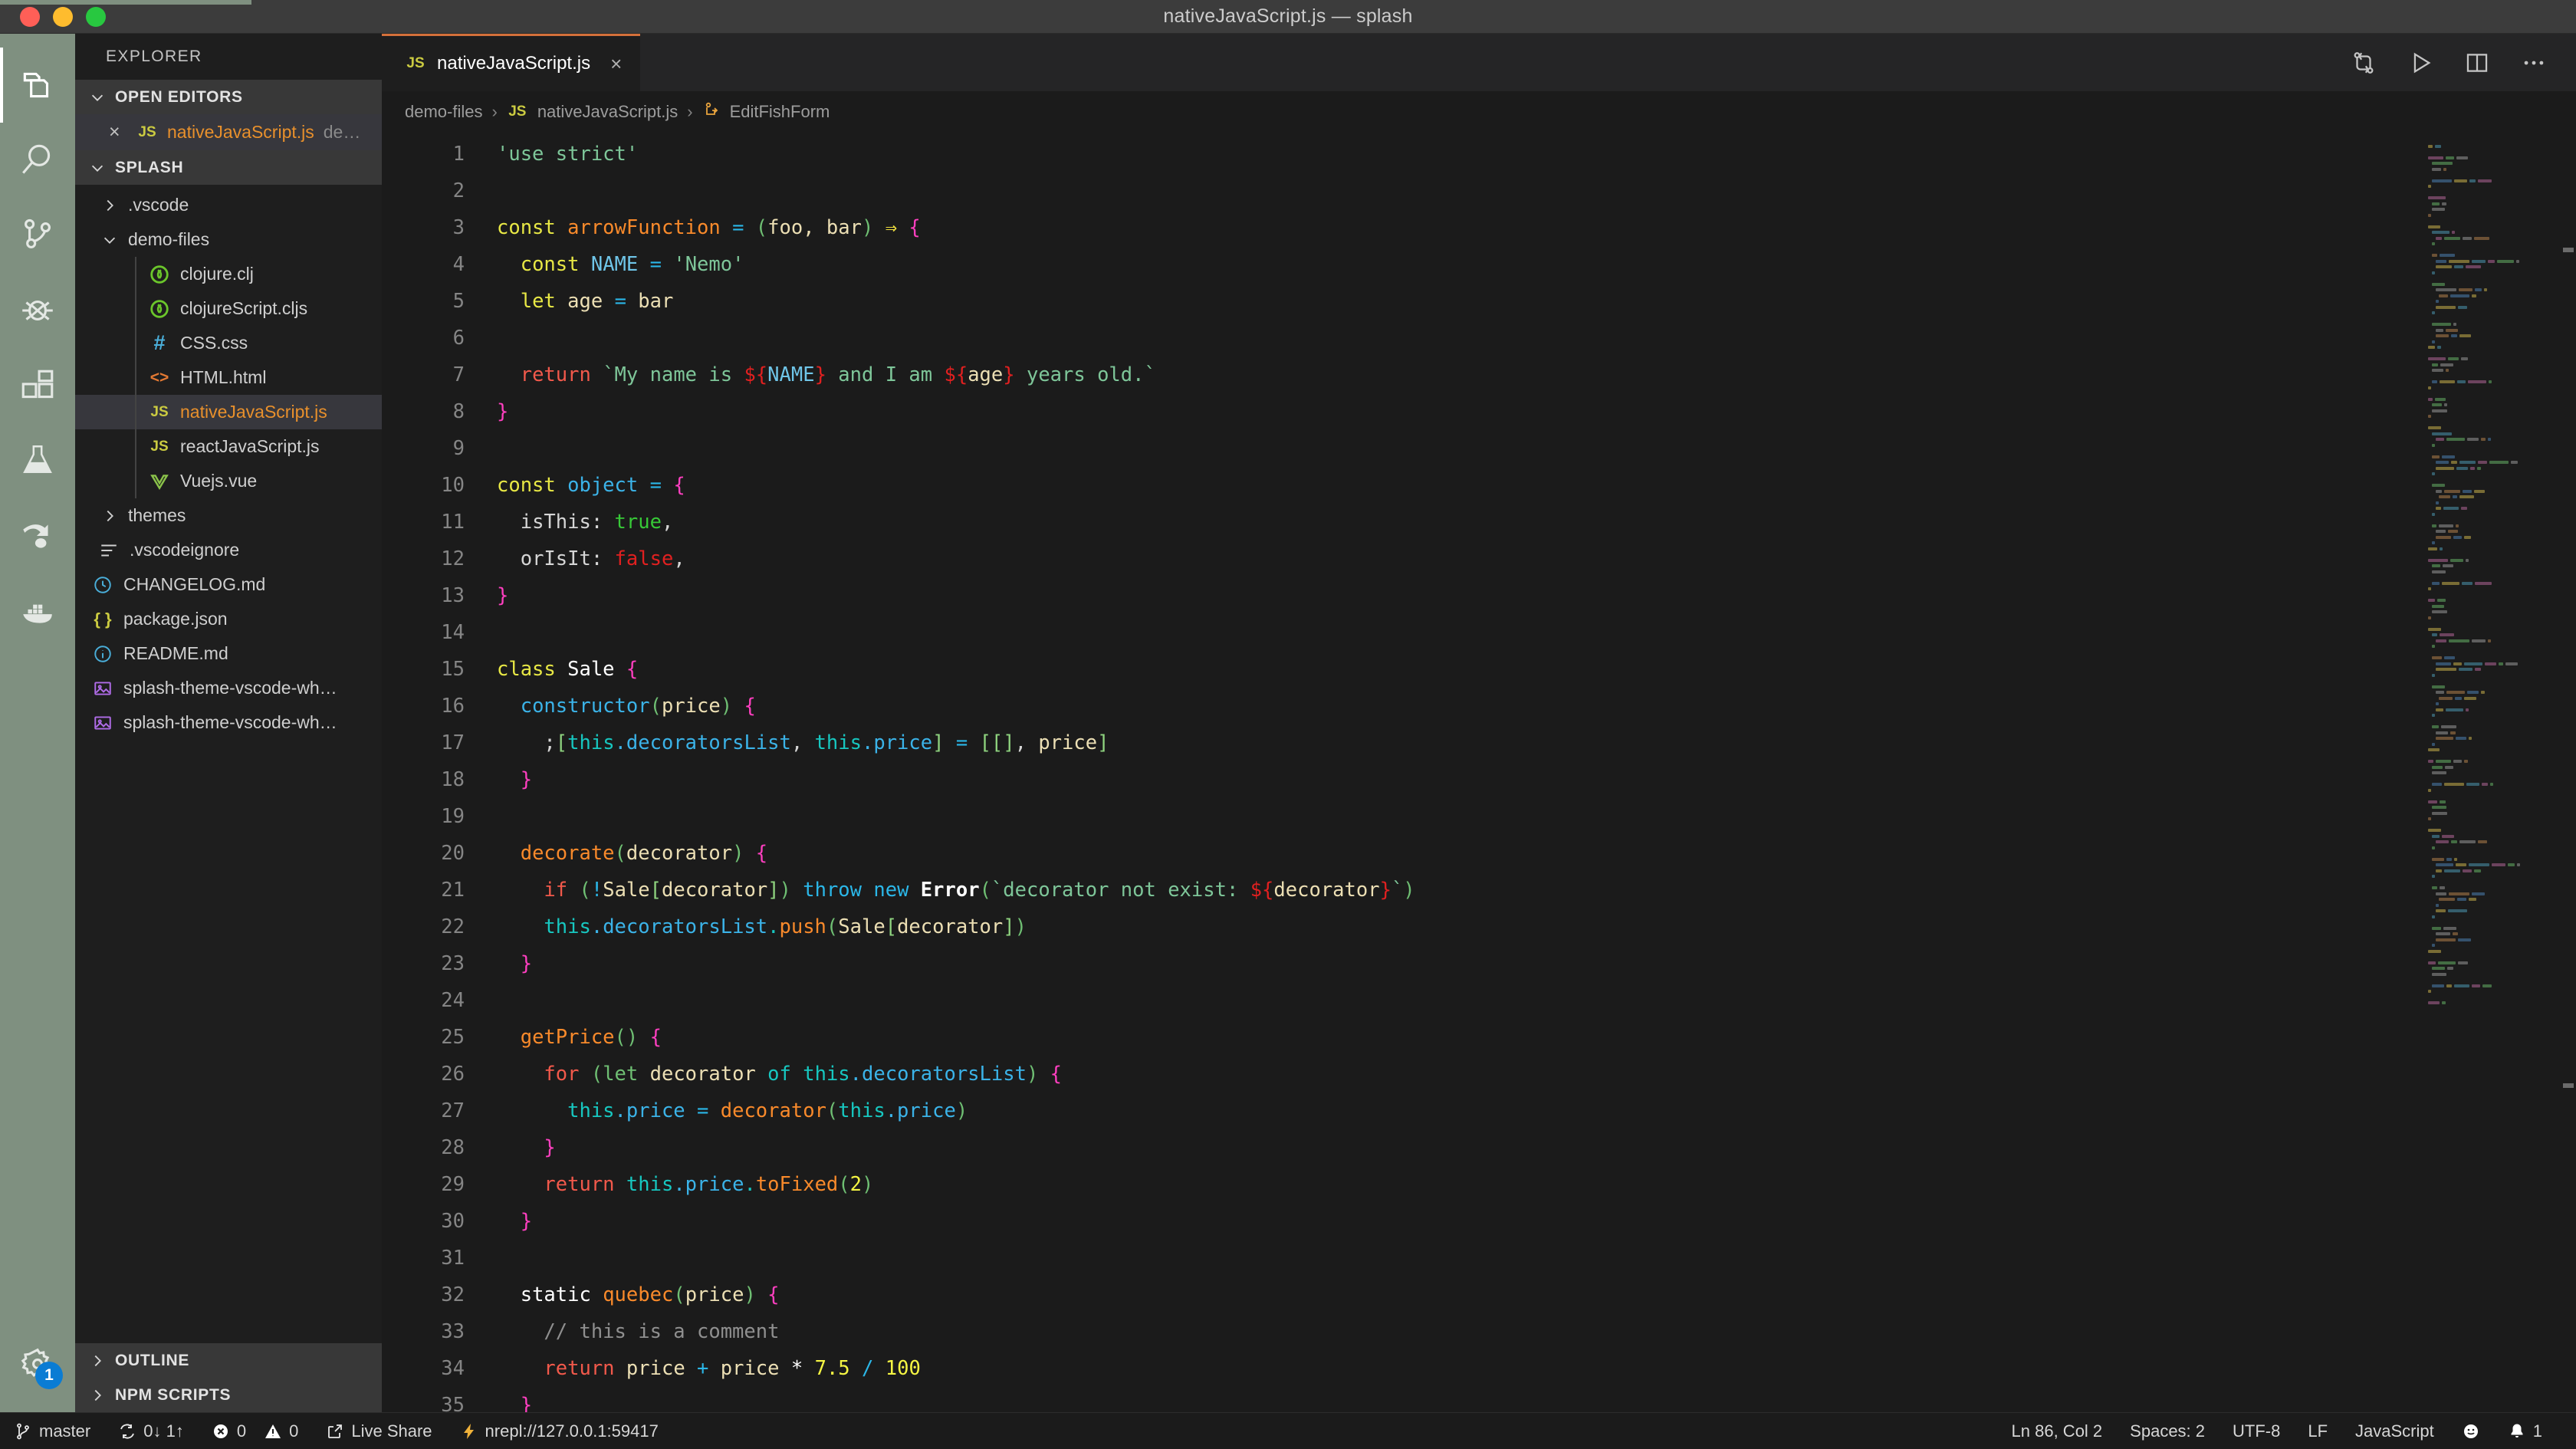  I want to click on vue-icon, so click(159, 482).